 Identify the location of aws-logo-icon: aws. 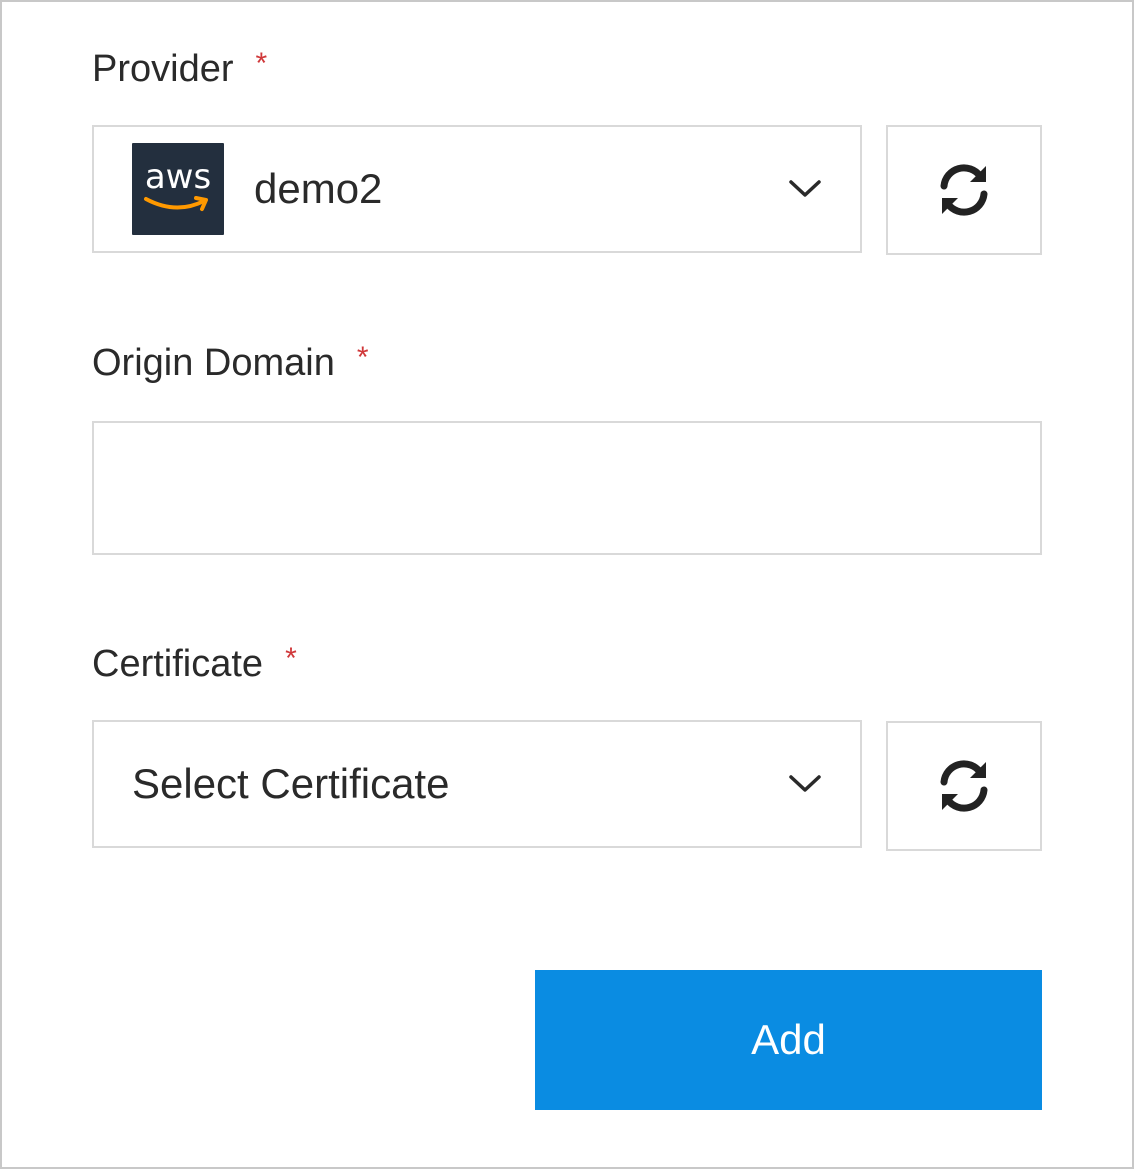
(178, 189).